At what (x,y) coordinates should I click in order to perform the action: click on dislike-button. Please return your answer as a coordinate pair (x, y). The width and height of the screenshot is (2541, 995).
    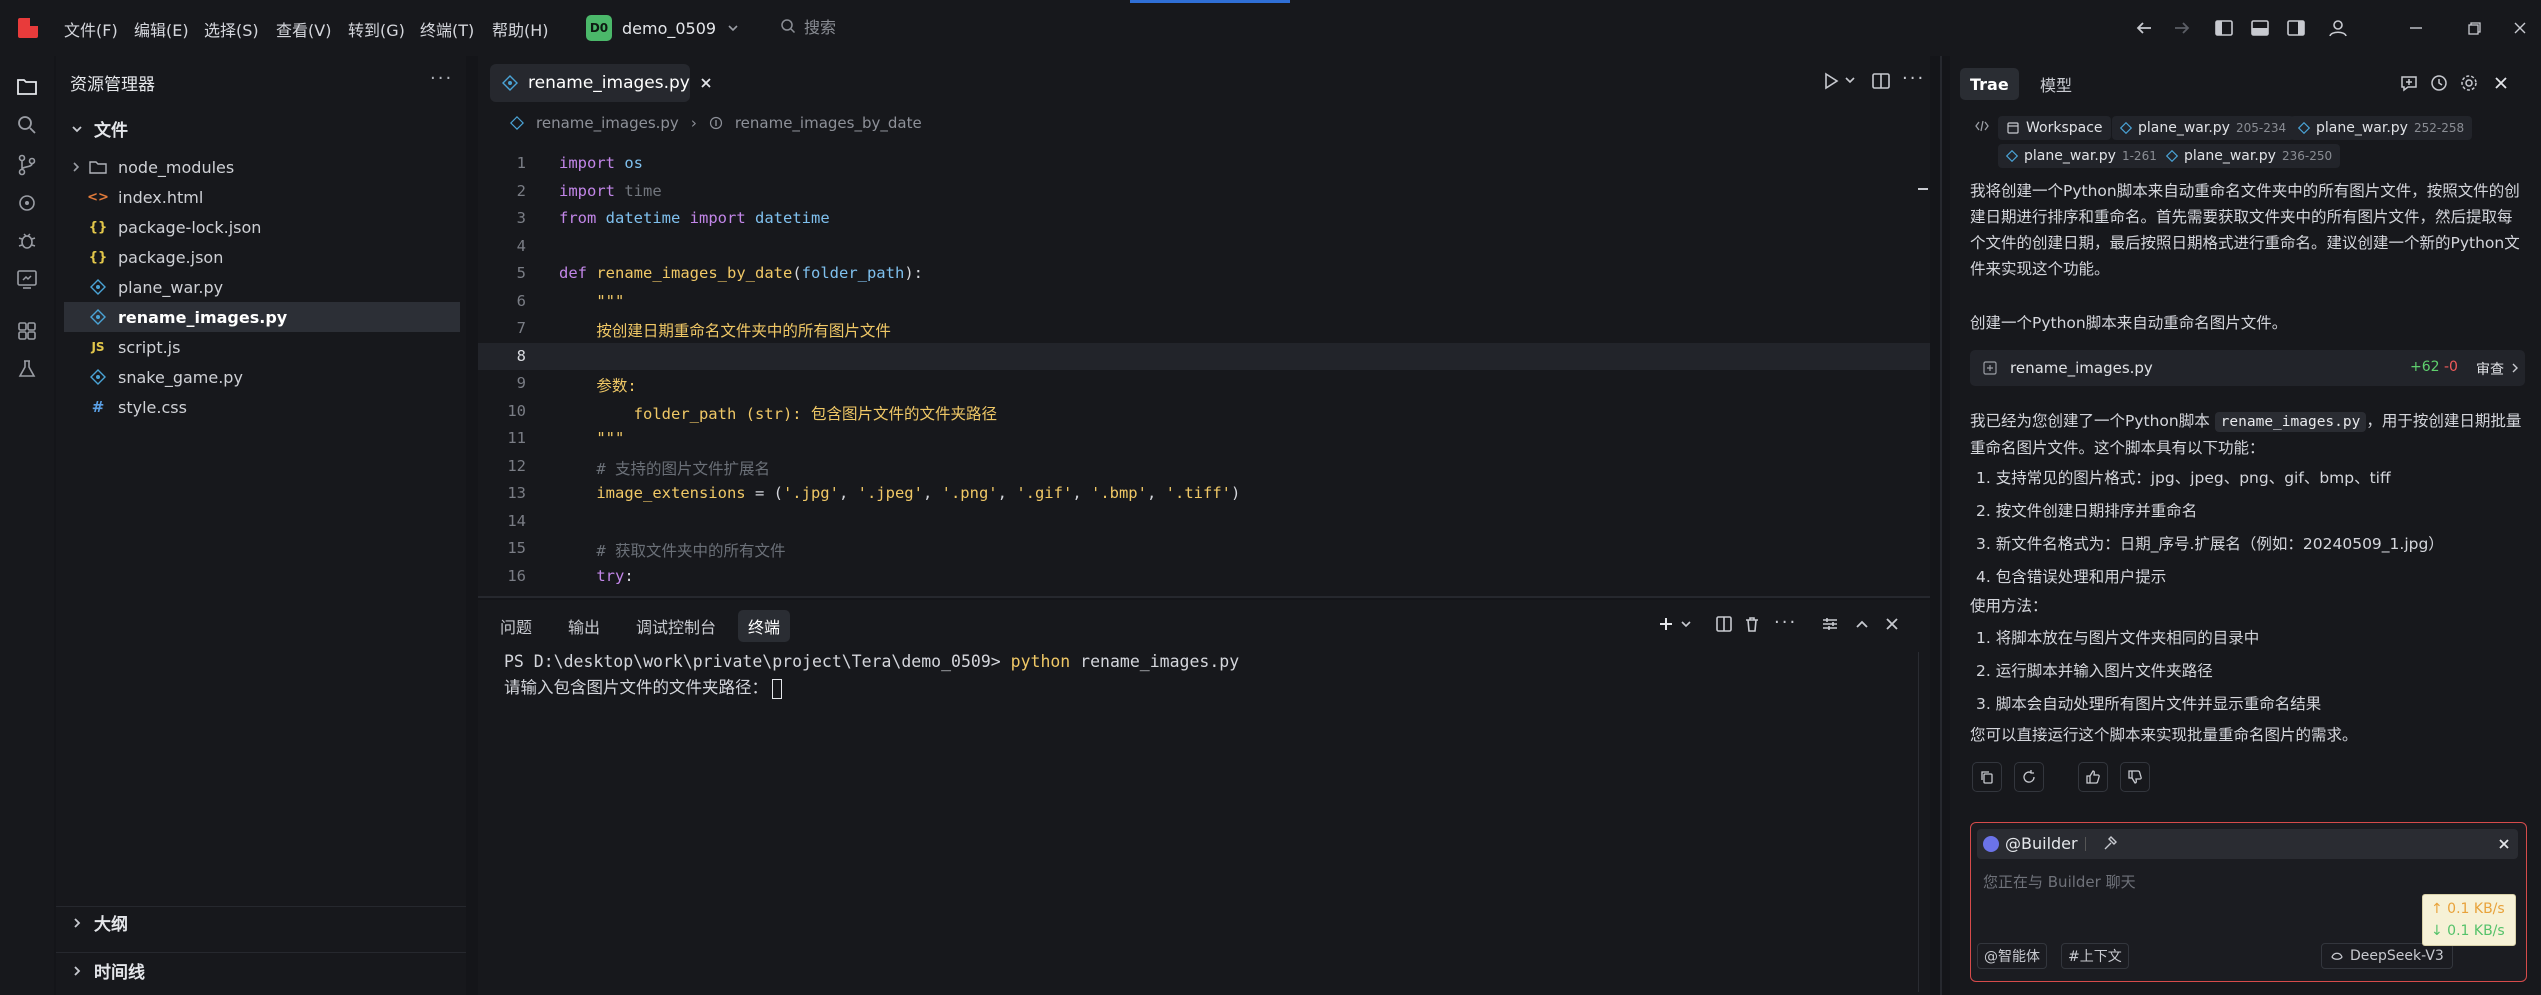
    Looking at the image, I should click on (2135, 777).